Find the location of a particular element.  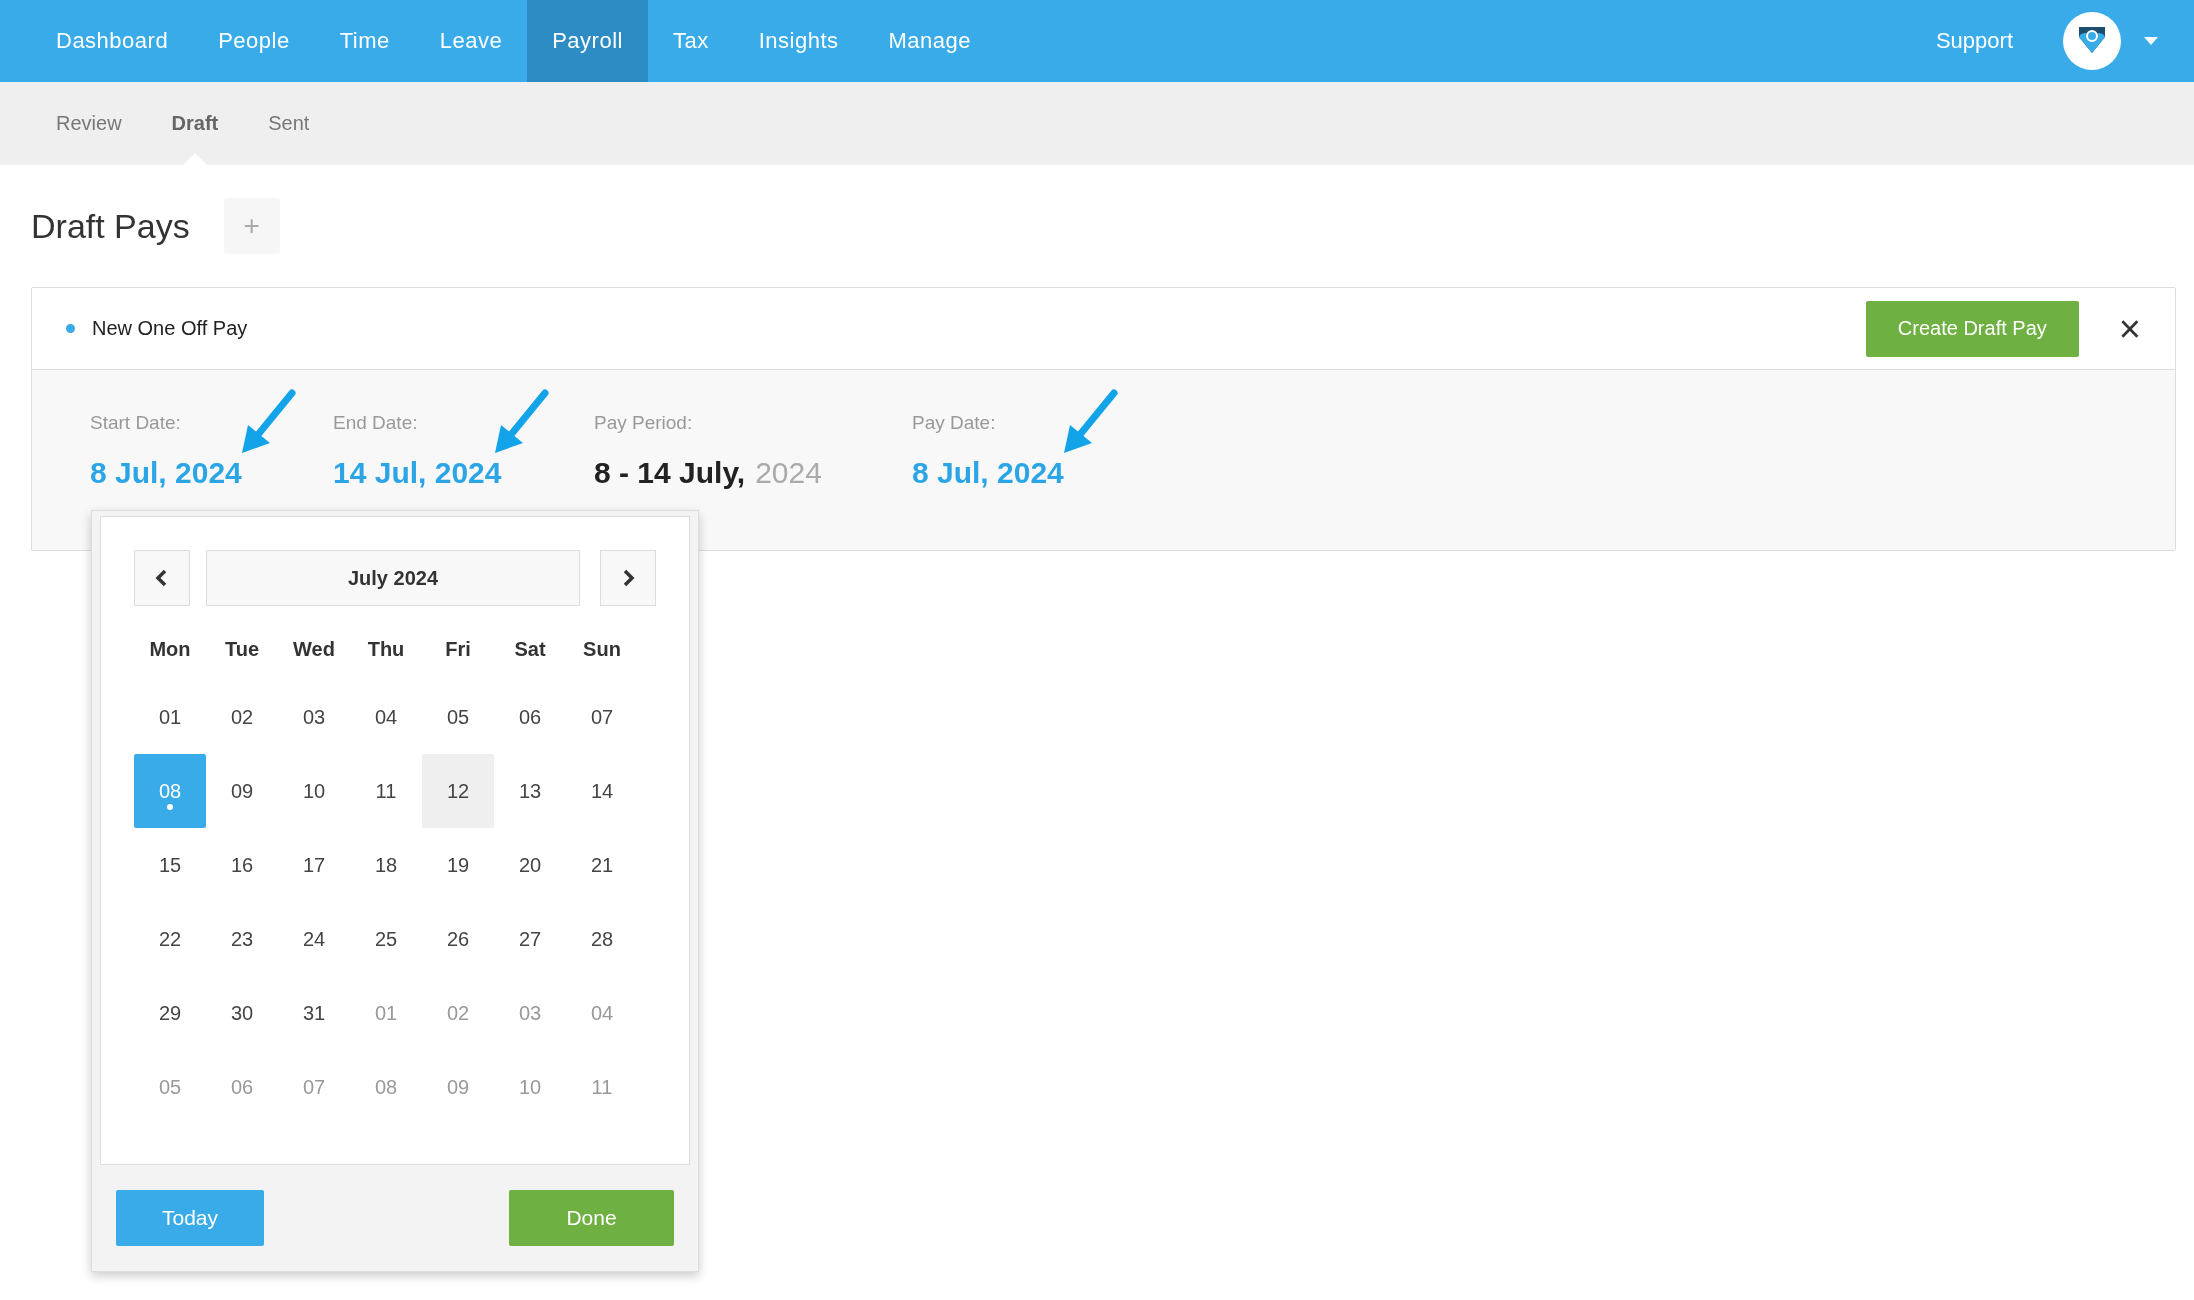

weekday-label: Wed is located at coordinates (314, 650).